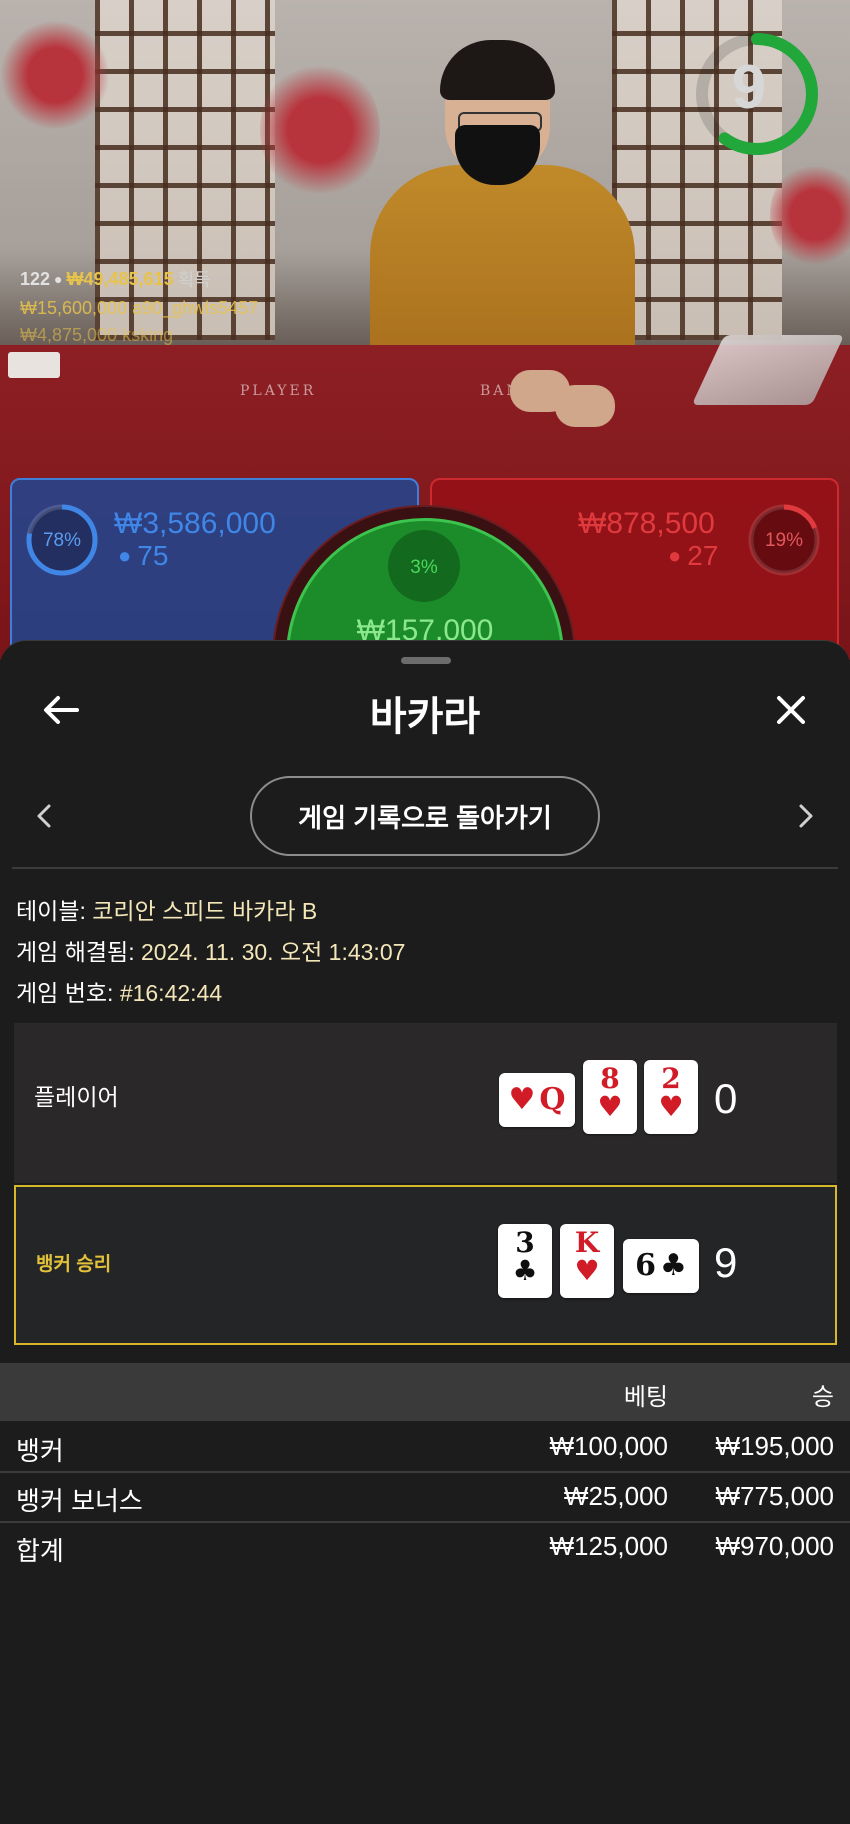  What do you see at coordinates (120, 278) in the screenshot?
I see `winners-total: ₩49,485,615` at bounding box center [120, 278].